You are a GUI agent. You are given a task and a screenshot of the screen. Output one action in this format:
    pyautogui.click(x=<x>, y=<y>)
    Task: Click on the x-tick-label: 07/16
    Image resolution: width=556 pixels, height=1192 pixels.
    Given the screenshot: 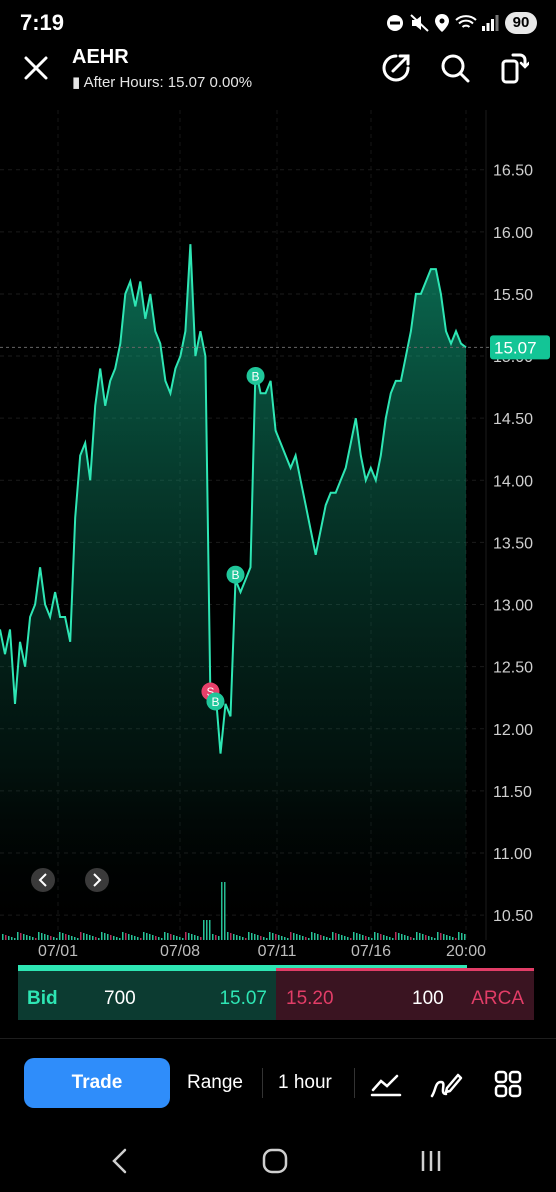 What is the action you would take?
    pyautogui.click(x=371, y=951)
    